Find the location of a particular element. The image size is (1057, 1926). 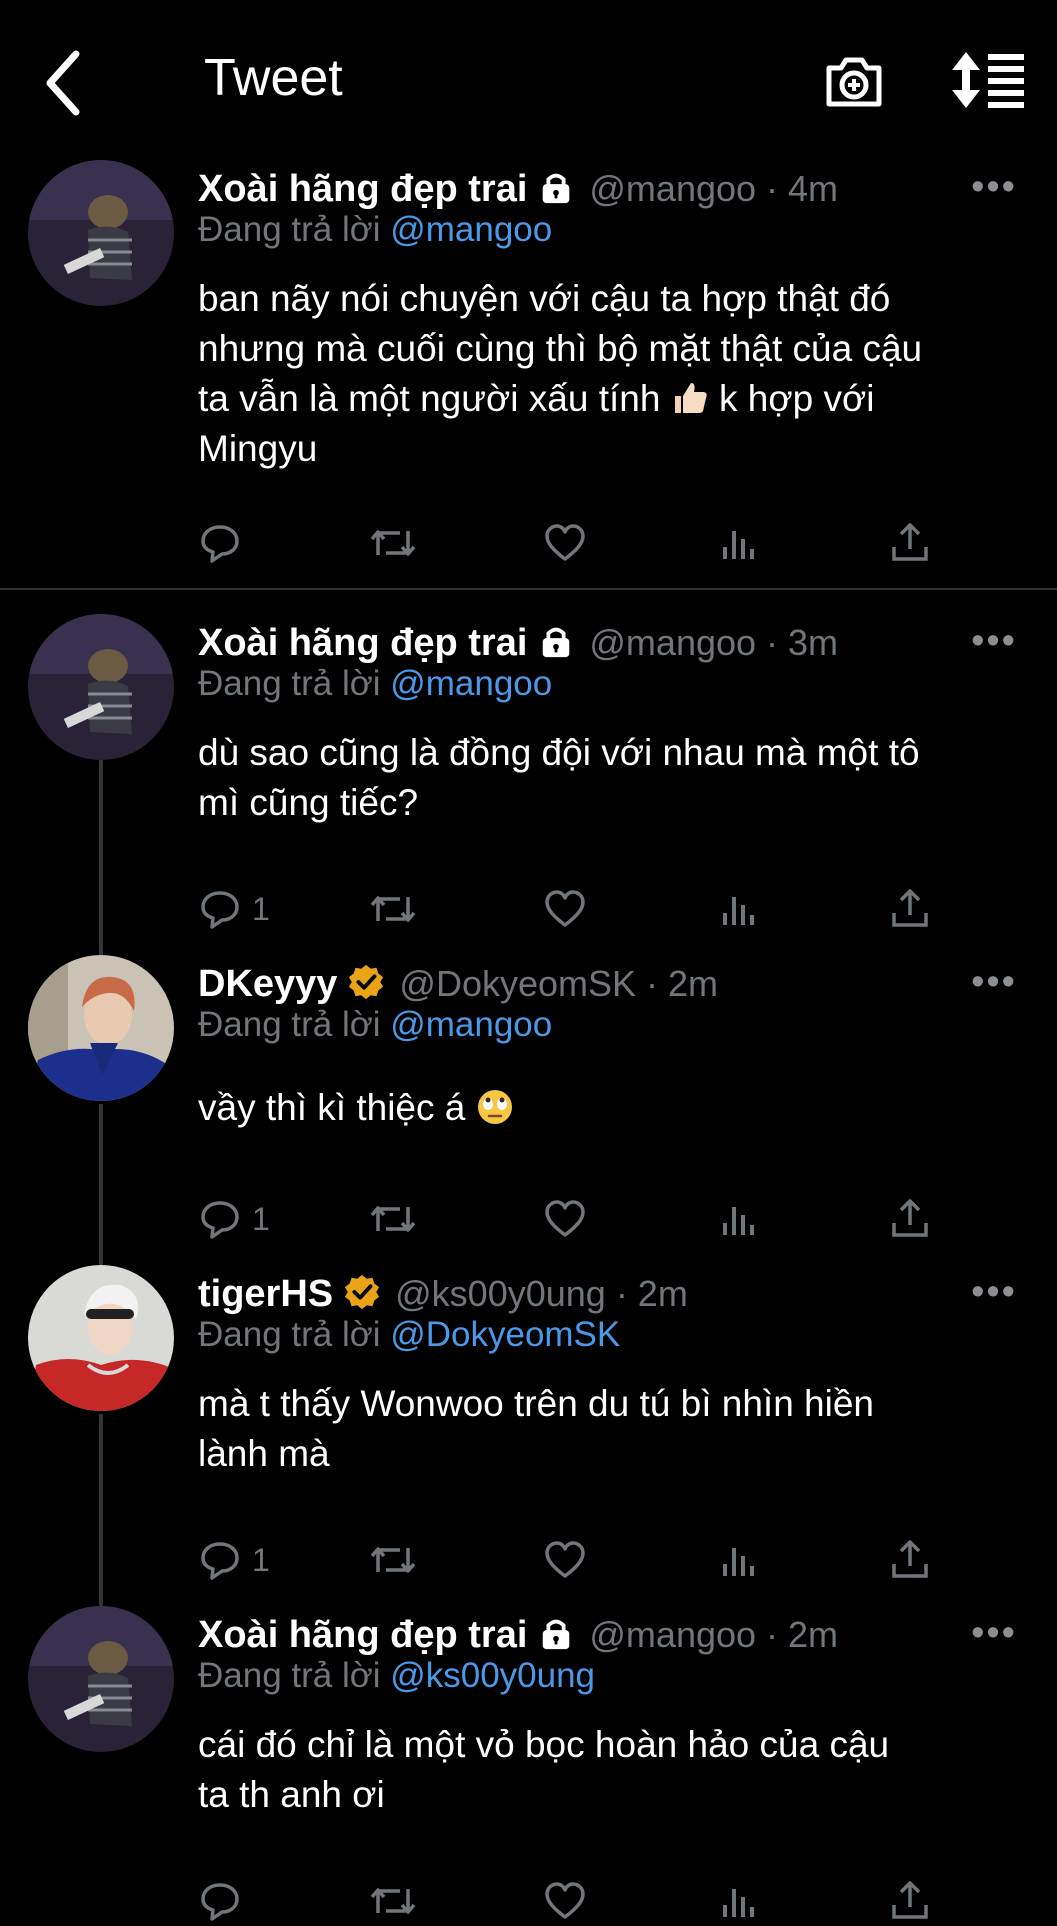

display-name: DKeyyy is located at coordinates (267, 984).